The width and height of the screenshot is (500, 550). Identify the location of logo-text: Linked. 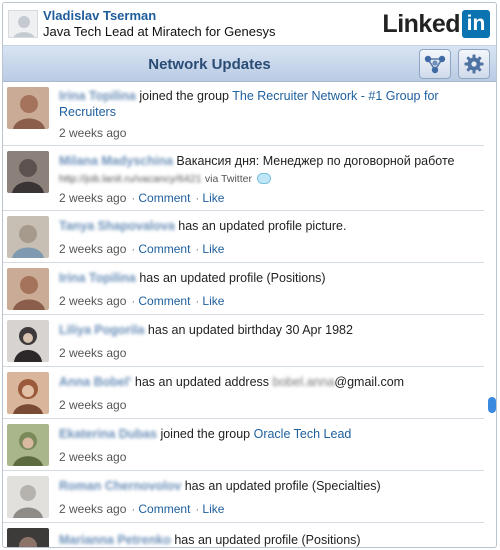
(421, 24).